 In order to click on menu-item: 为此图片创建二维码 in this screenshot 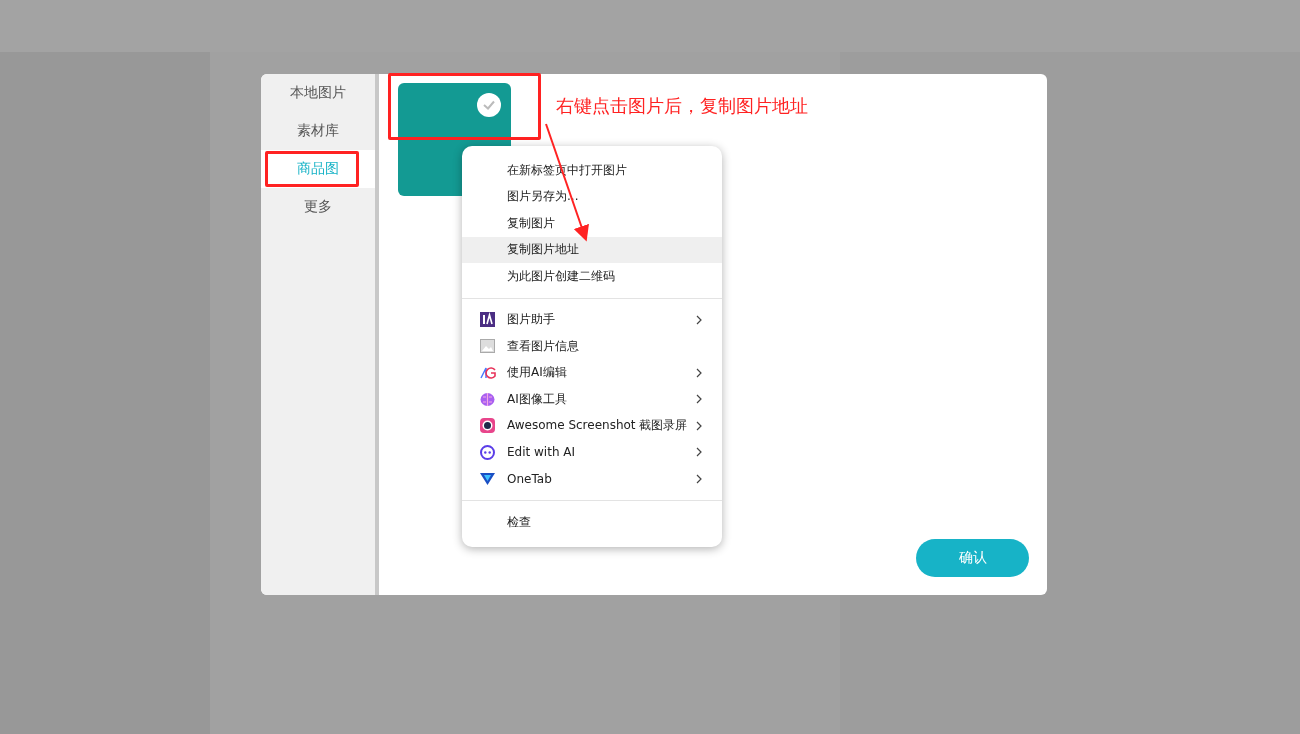, I will do `click(592, 276)`.